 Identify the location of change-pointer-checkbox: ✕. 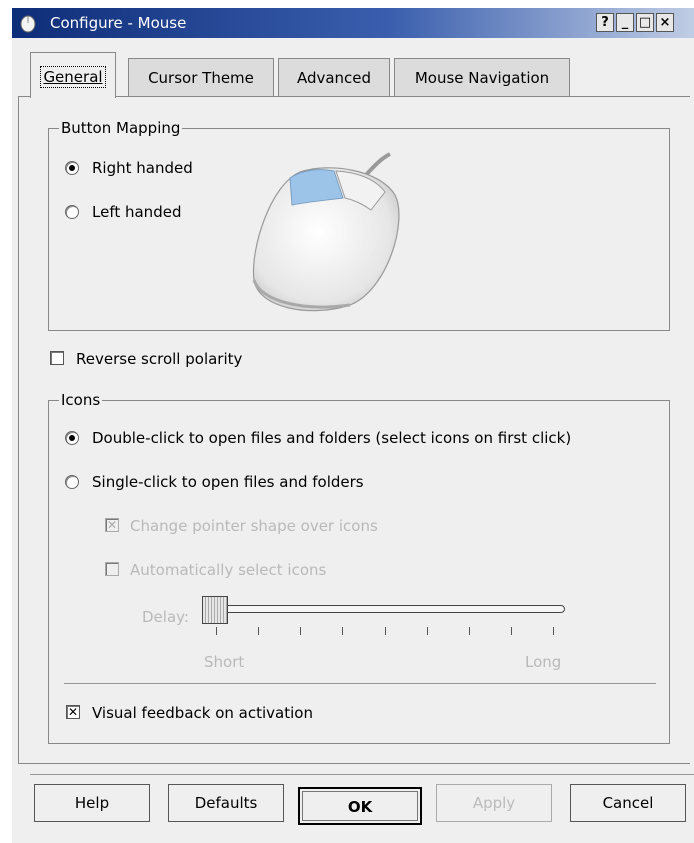
(112, 525).